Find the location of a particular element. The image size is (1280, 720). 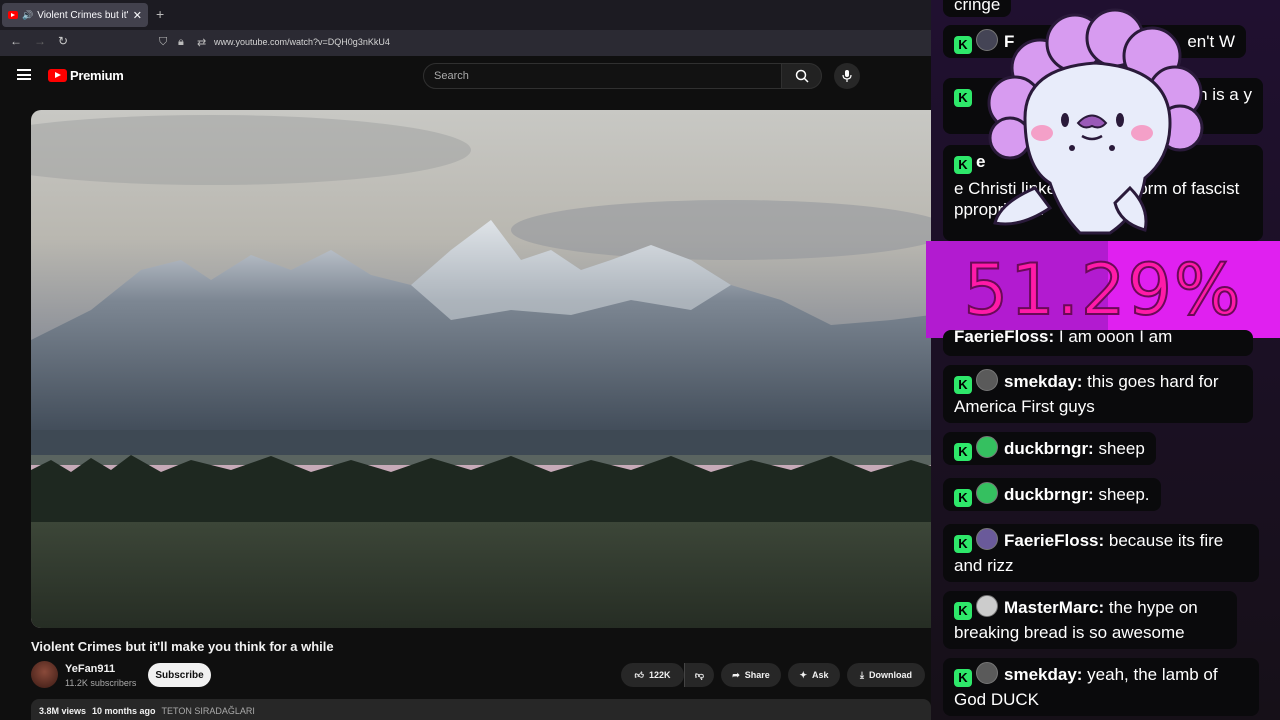

chat-message: Kduckbrngr: sheep is located at coordinates (1049, 448).